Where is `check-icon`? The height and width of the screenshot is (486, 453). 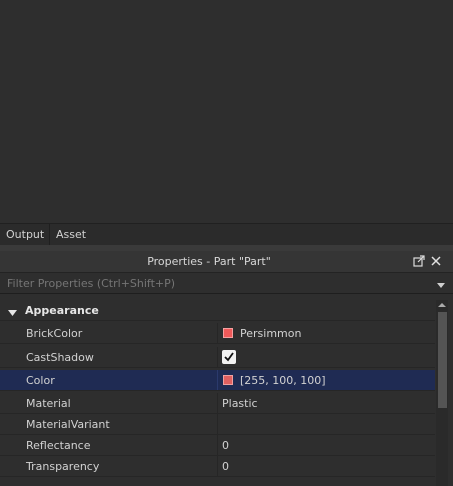 check-icon is located at coordinates (229, 357).